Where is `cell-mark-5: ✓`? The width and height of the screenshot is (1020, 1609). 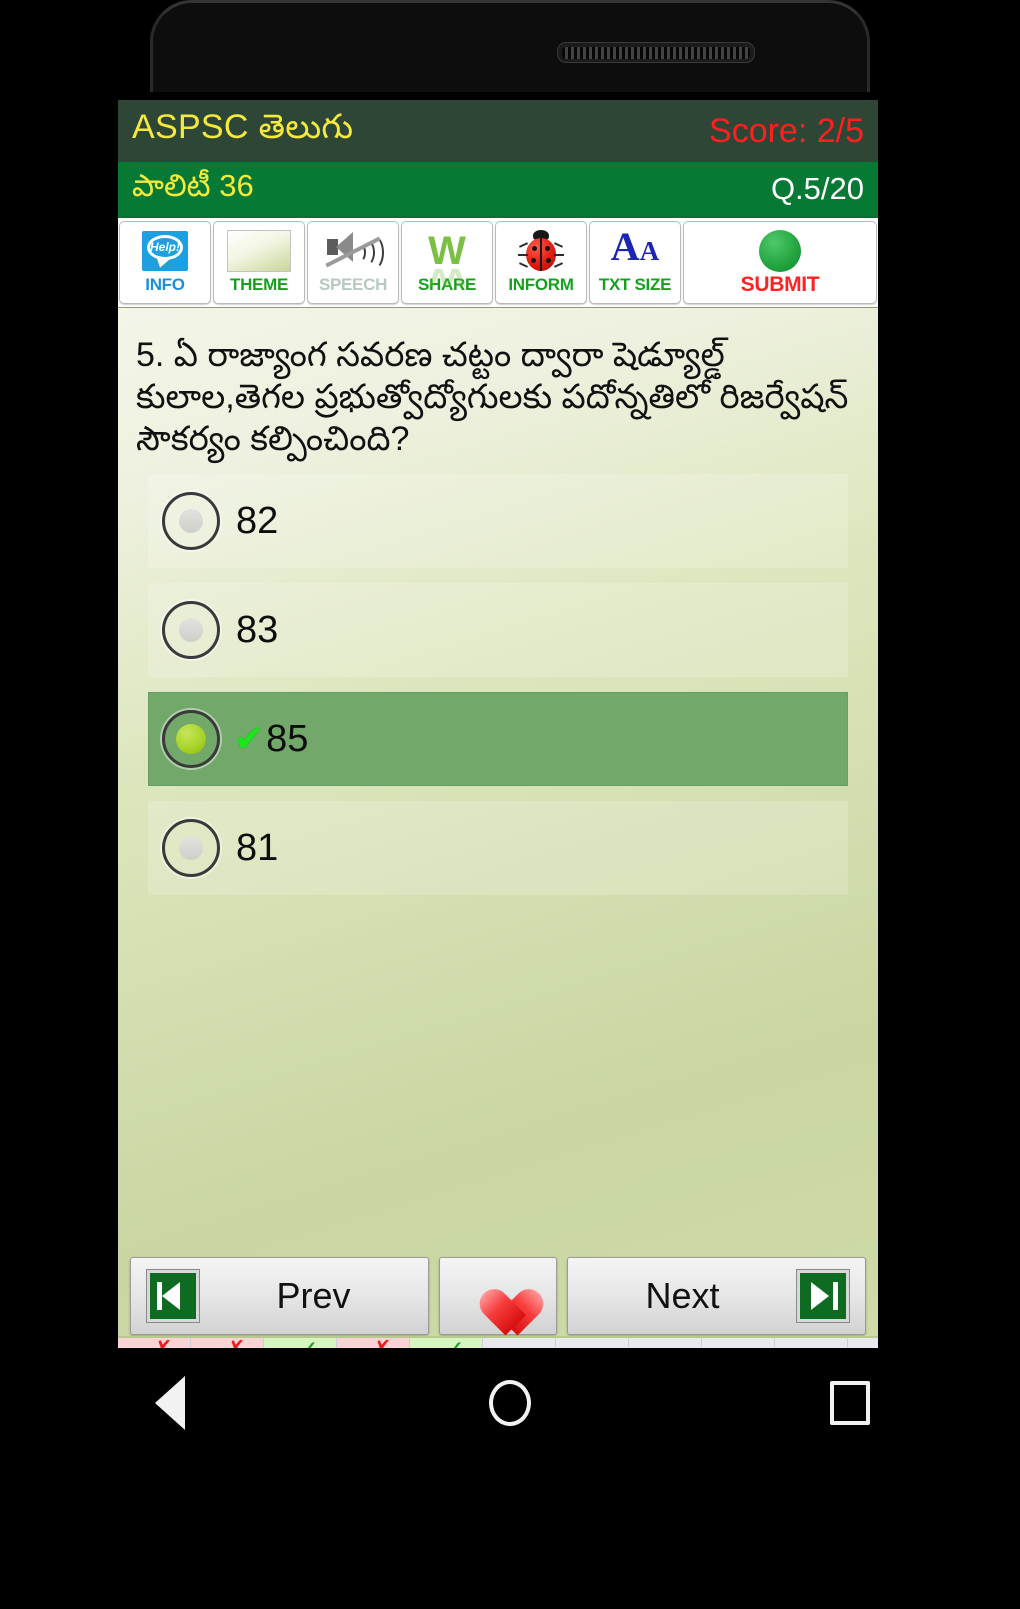
cell-mark-5: ✓ is located at coordinates (454, 1343).